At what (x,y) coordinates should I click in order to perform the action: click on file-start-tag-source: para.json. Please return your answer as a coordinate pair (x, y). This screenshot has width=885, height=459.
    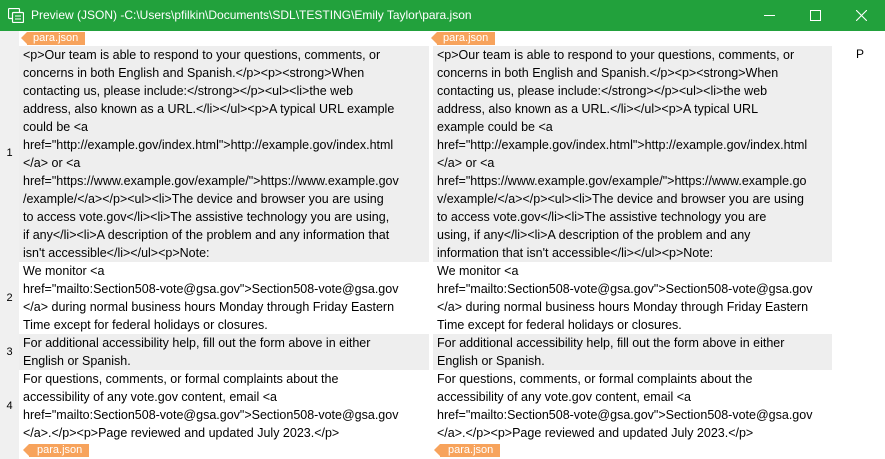
    Looking at the image, I should click on (53, 38).